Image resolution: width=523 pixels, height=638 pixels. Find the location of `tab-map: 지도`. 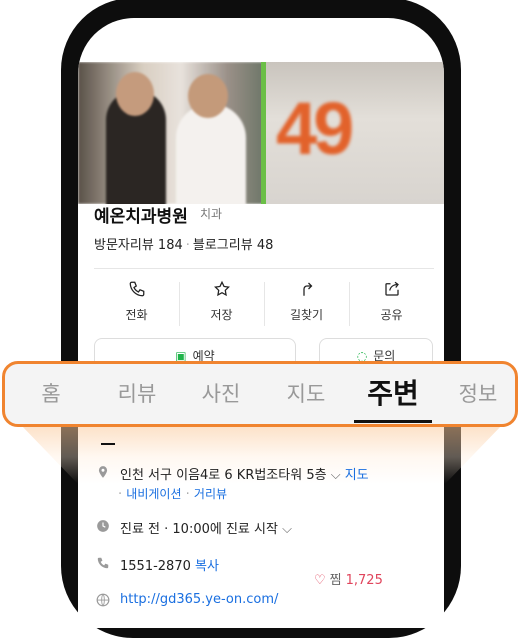

tab-map: 지도 is located at coordinates (306, 394).